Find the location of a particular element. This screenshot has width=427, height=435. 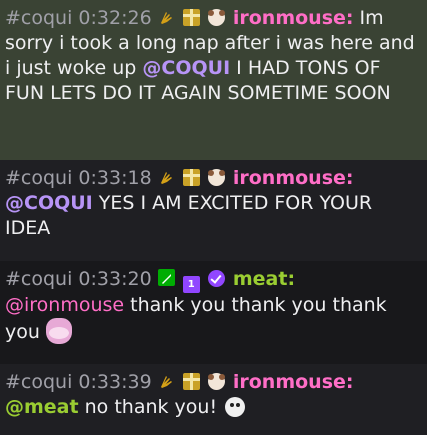

timestamp: 0:33:20 is located at coordinates (115, 279).